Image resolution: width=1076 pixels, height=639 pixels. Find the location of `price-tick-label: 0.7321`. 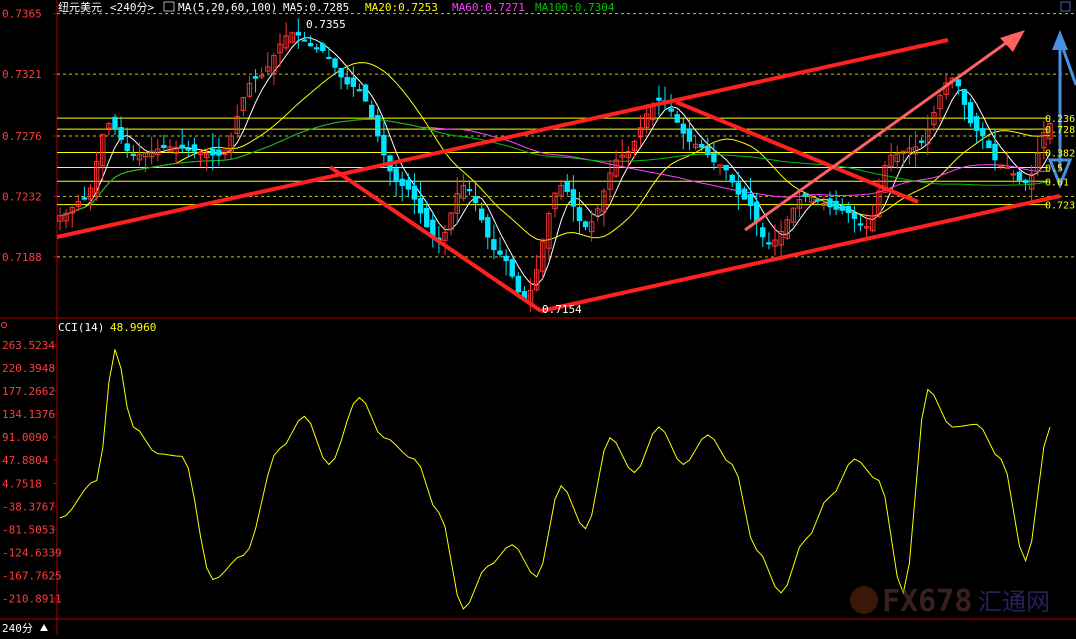

price-tick-label: 0.7321 is located at coordinates (22, 74).